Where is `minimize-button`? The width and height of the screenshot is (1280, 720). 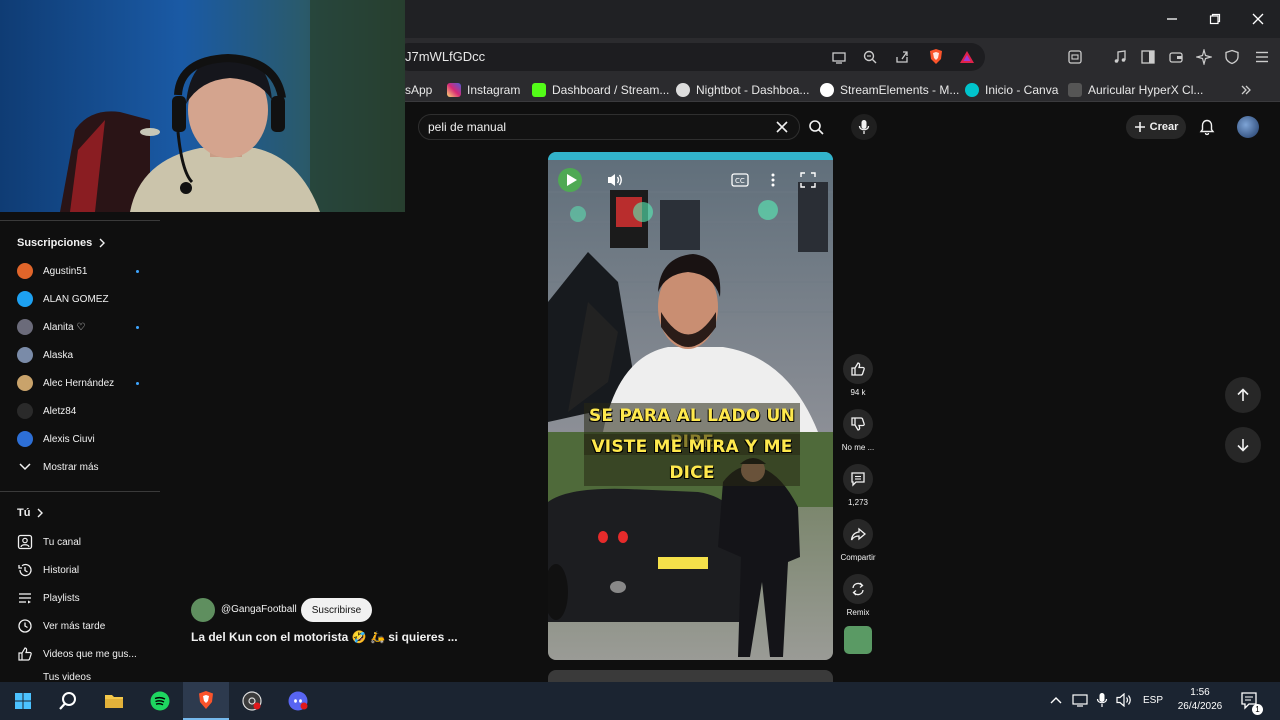 minimize-button is located at coordinates (1172, 19).